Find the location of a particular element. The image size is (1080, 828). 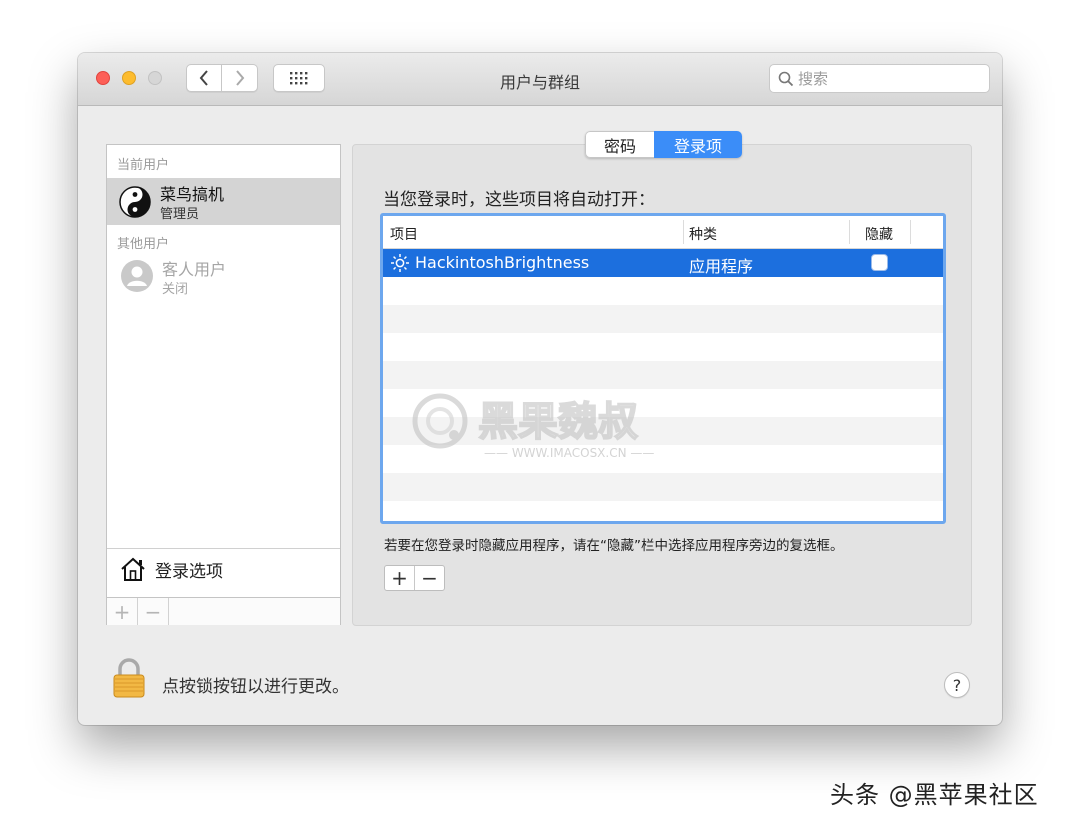

guest-avatar-icon is located at coordinates (137, 276).